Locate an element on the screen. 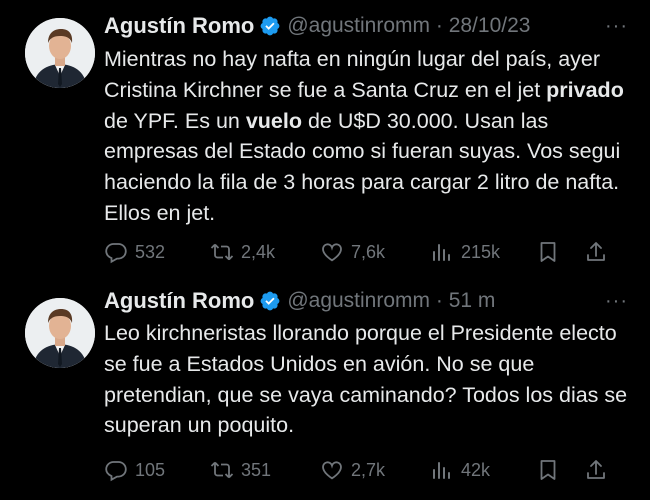  like-button: 7,6k is located at coordinates (352, 252).